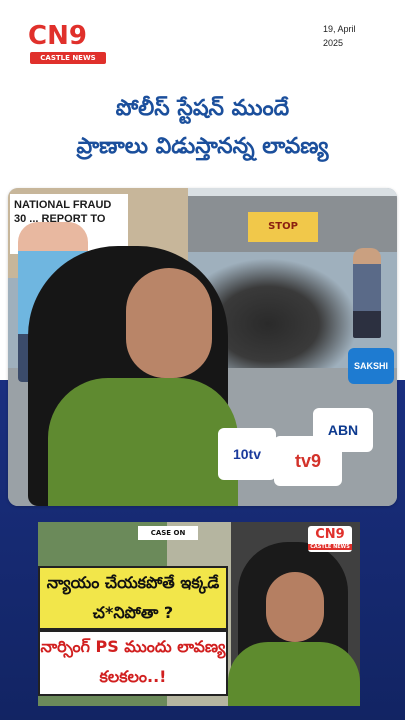  Describe the element at coordinates (247, 454) in the screenshot. I see `mic-10tv: 10tv` at that location.